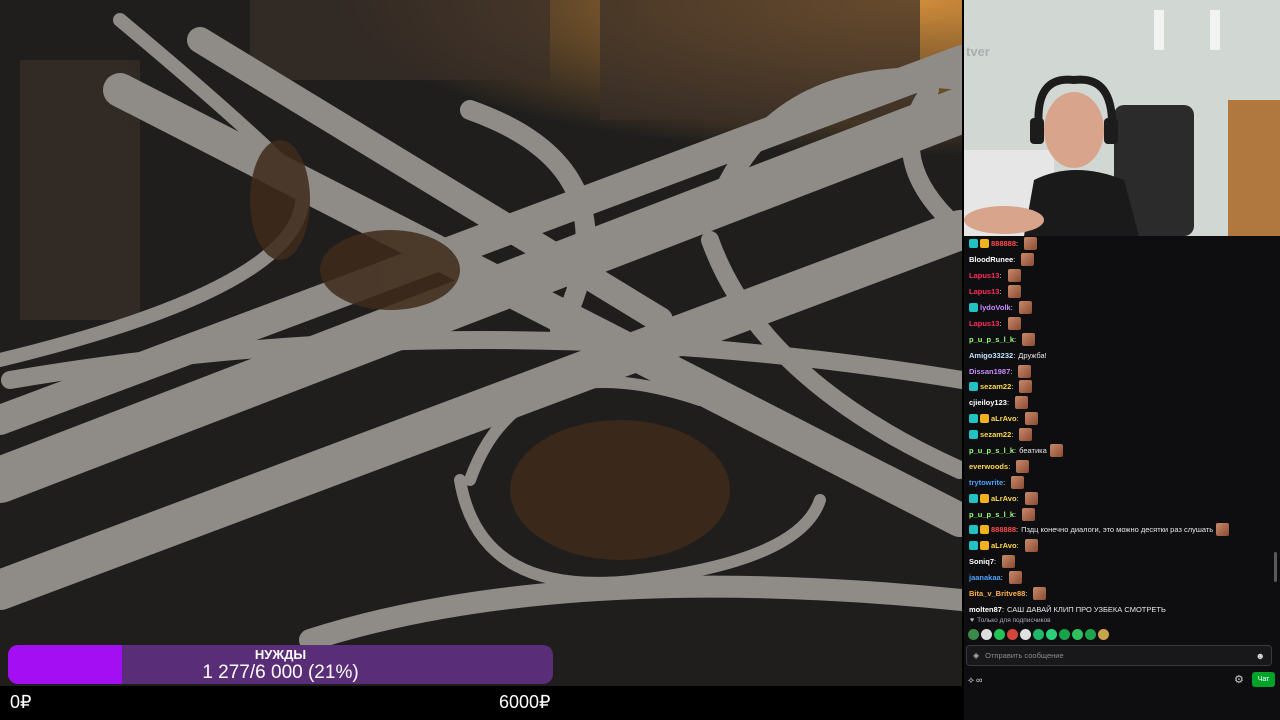  I want to click on chat-username: molten87, so click(985, 608).